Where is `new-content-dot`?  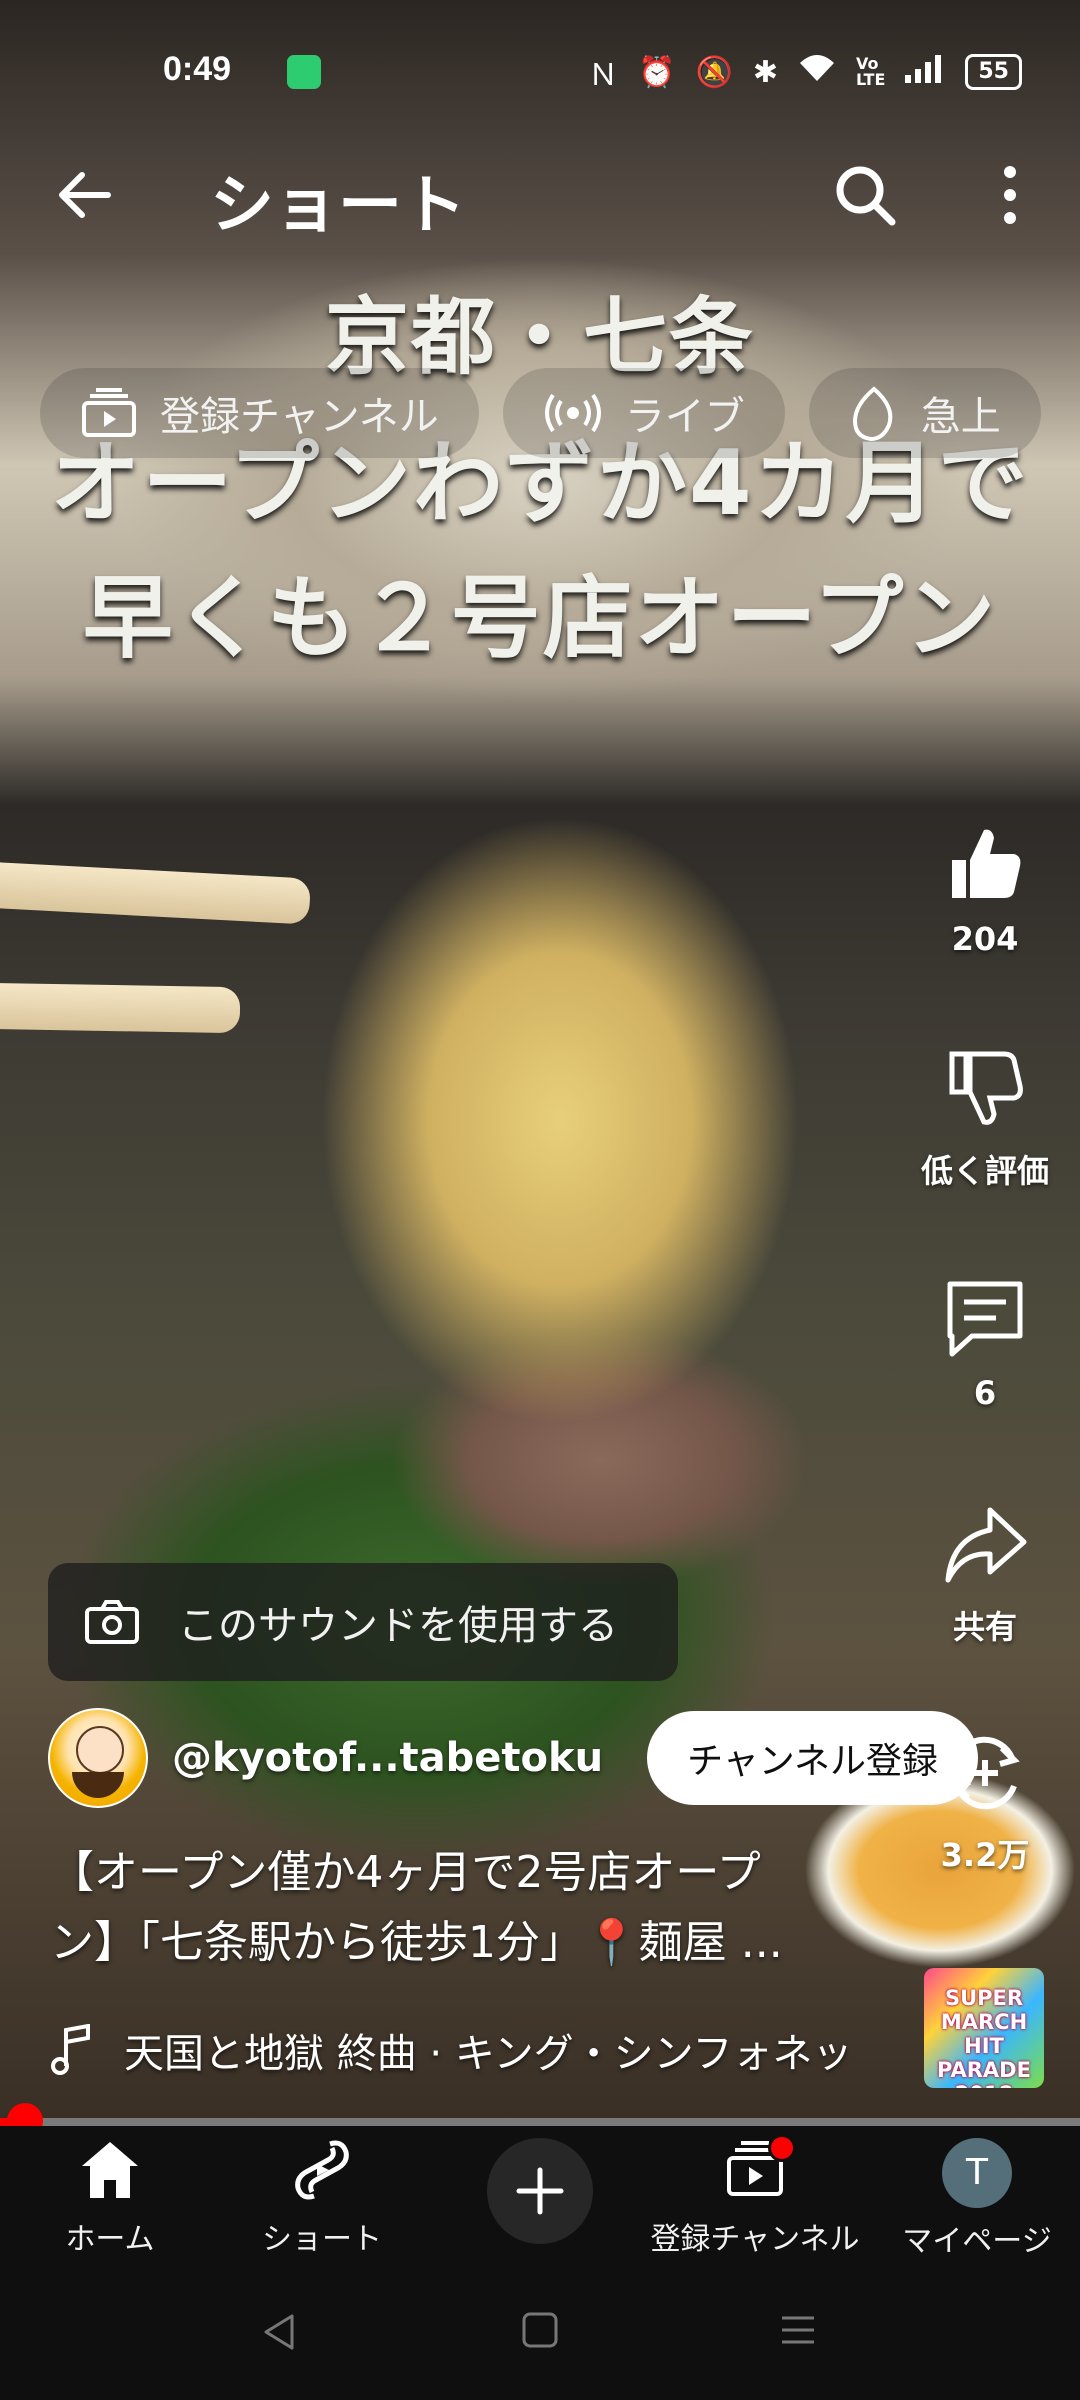
new-content-dot is located at coordinates (782, 2148).